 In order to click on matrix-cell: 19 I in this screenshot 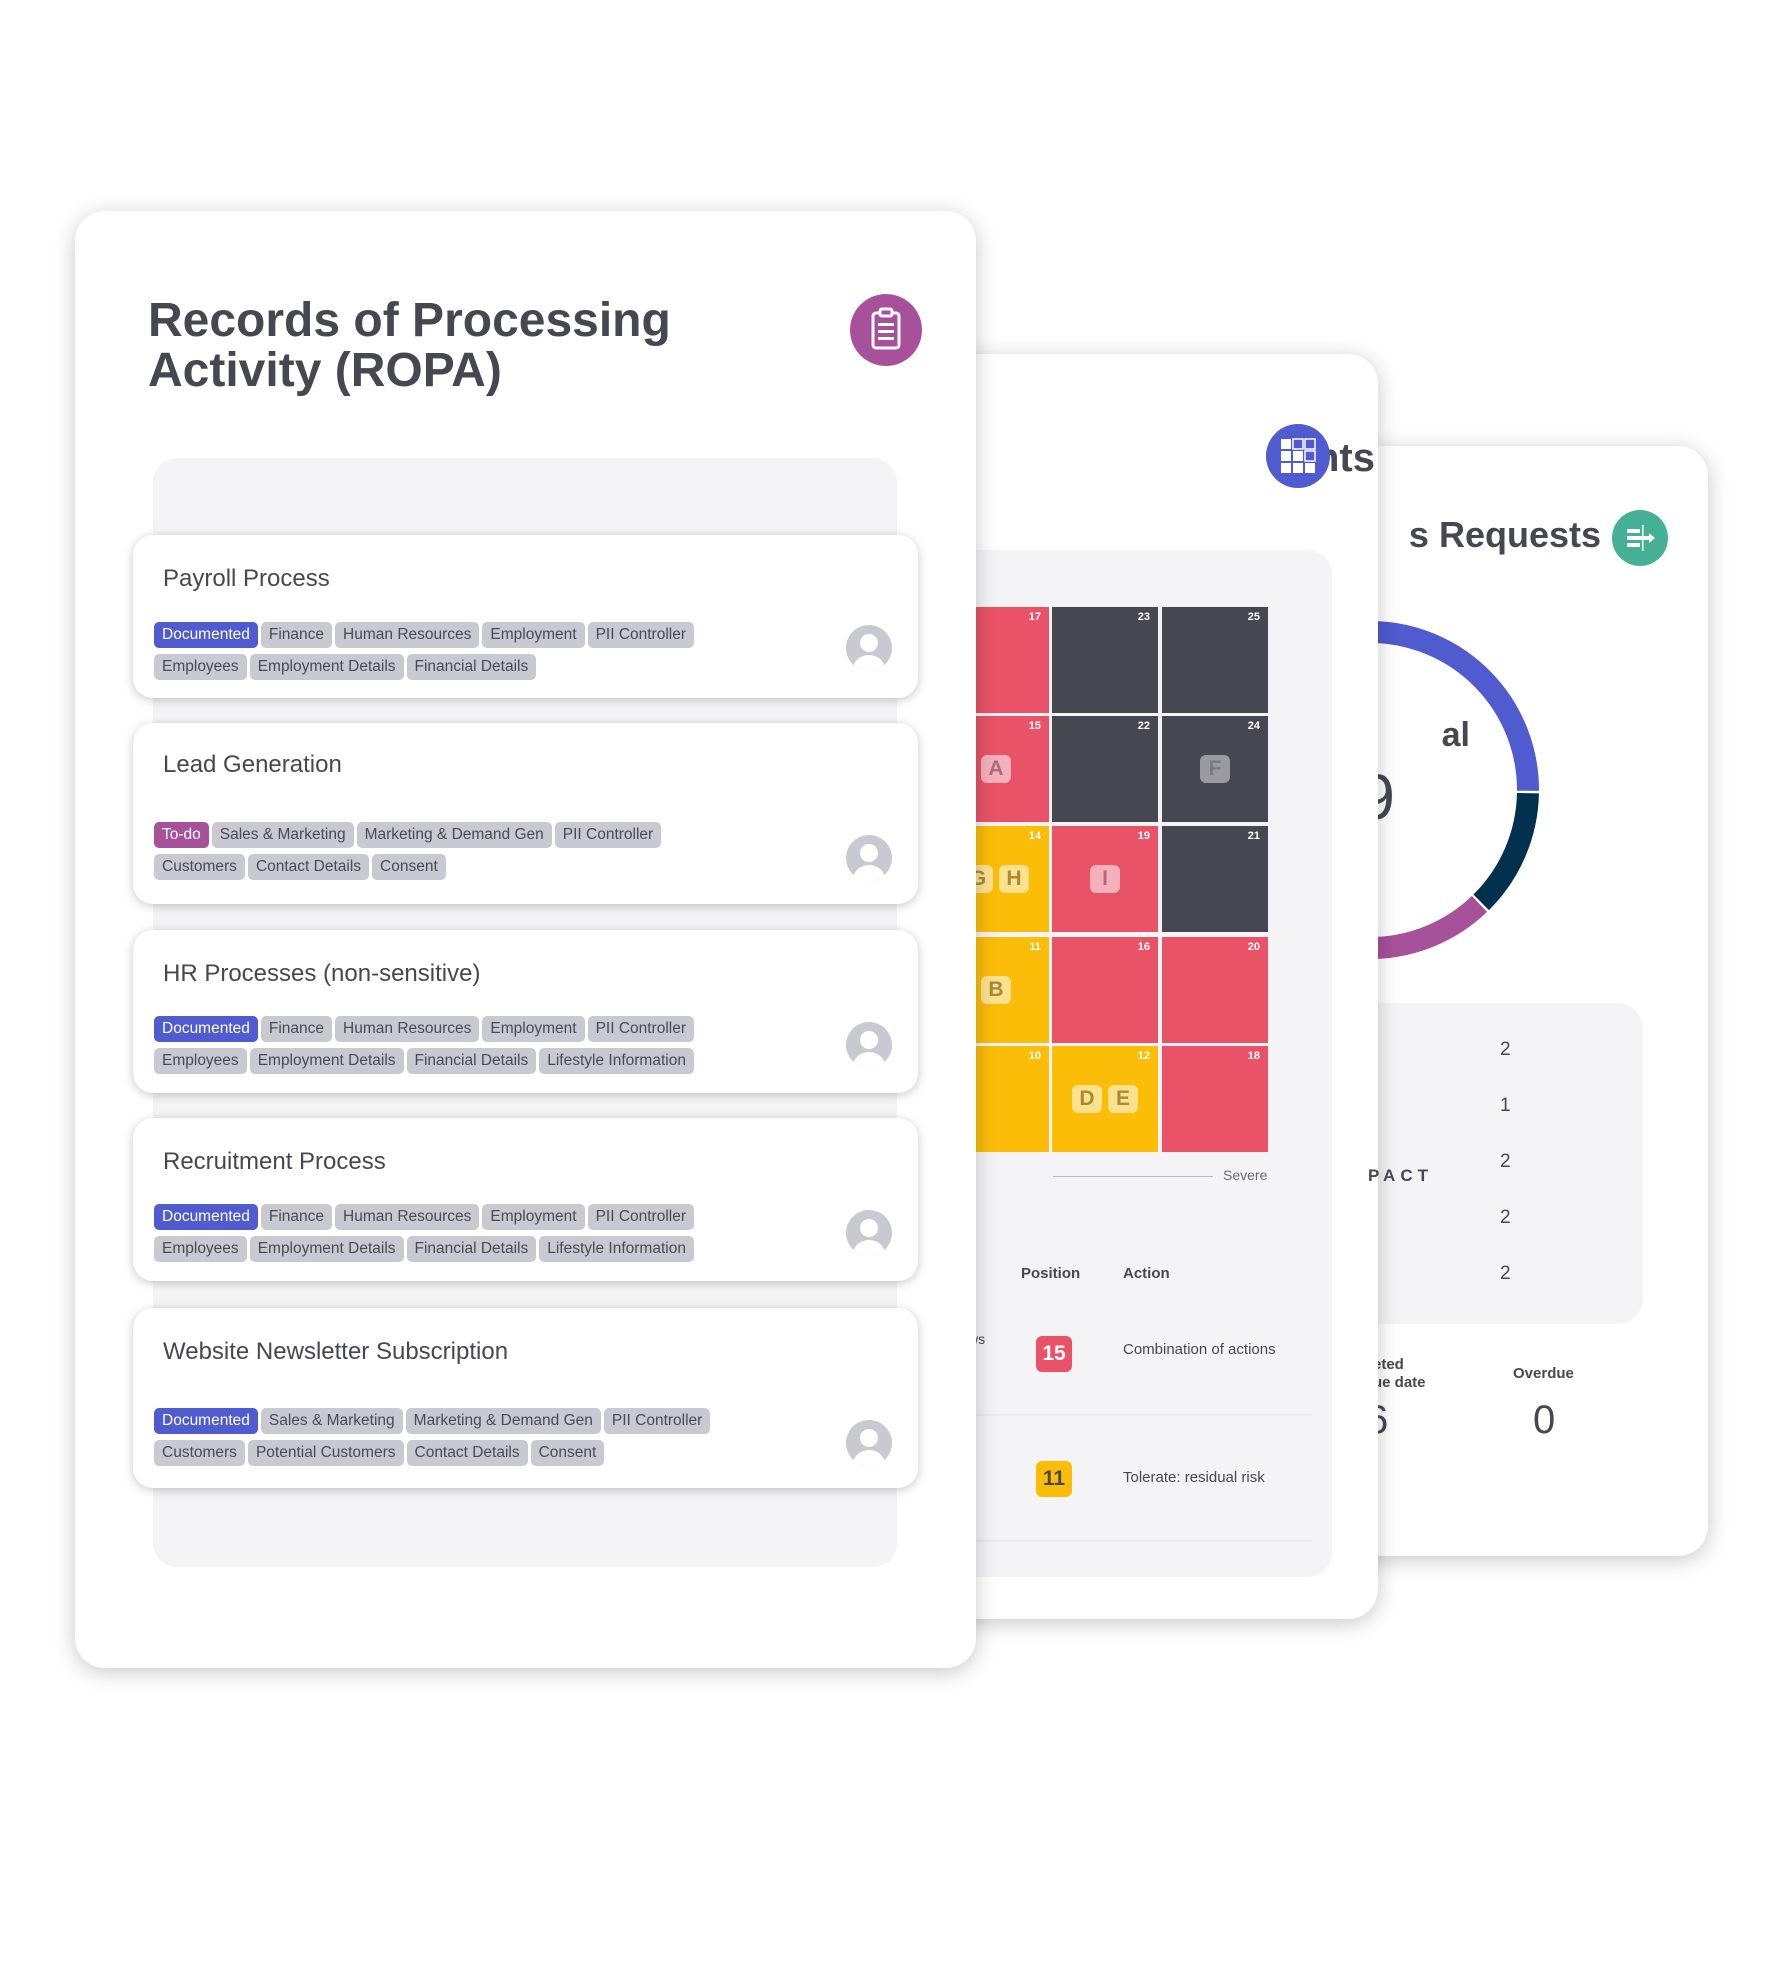, I will do `click(1105, 879)`.